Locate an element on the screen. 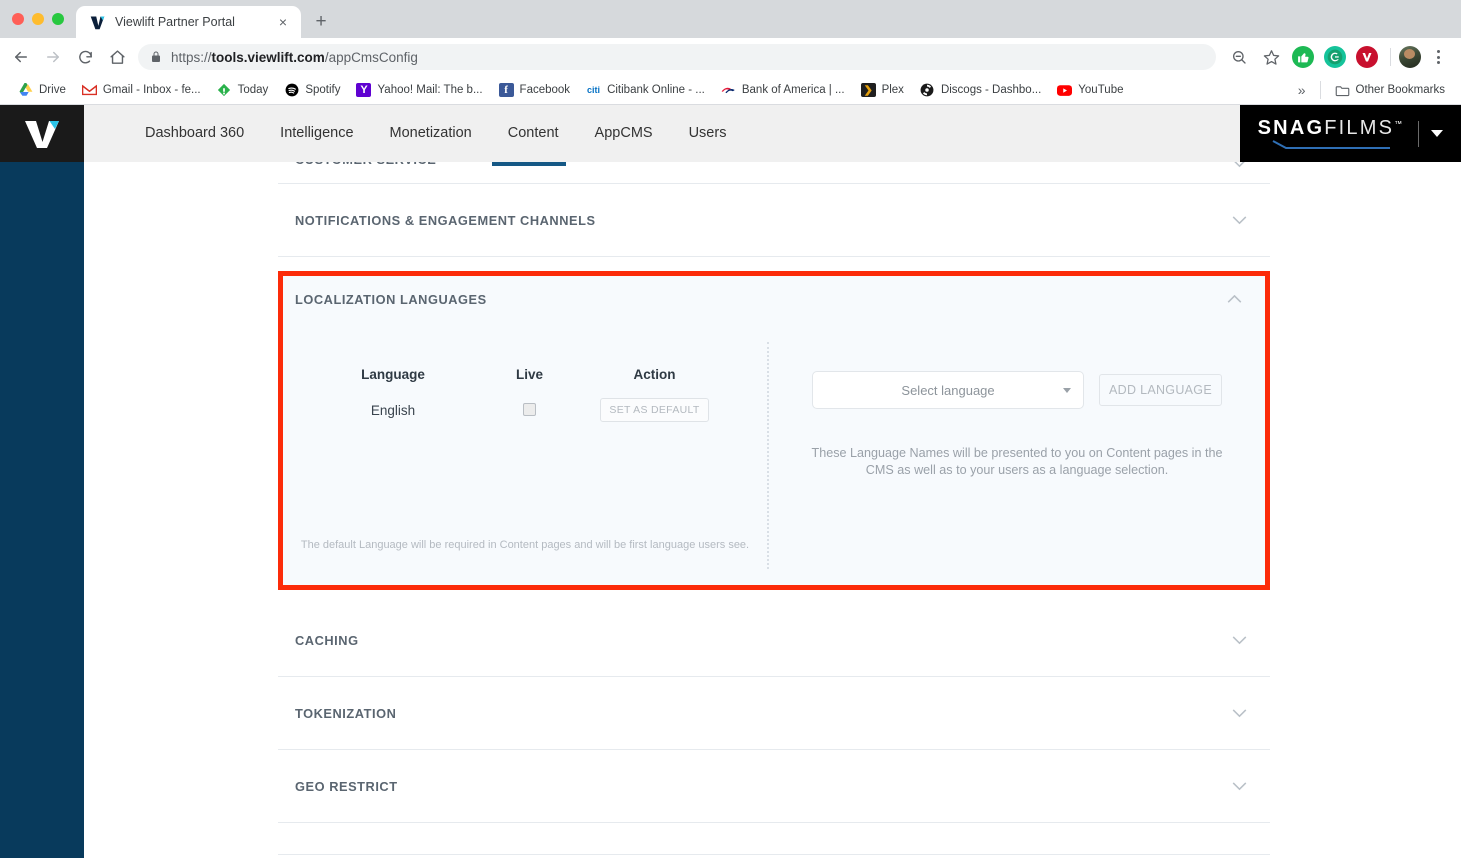 The image size is (1461, 858). nav-item-content: Content is located at coordinates (533, 133).